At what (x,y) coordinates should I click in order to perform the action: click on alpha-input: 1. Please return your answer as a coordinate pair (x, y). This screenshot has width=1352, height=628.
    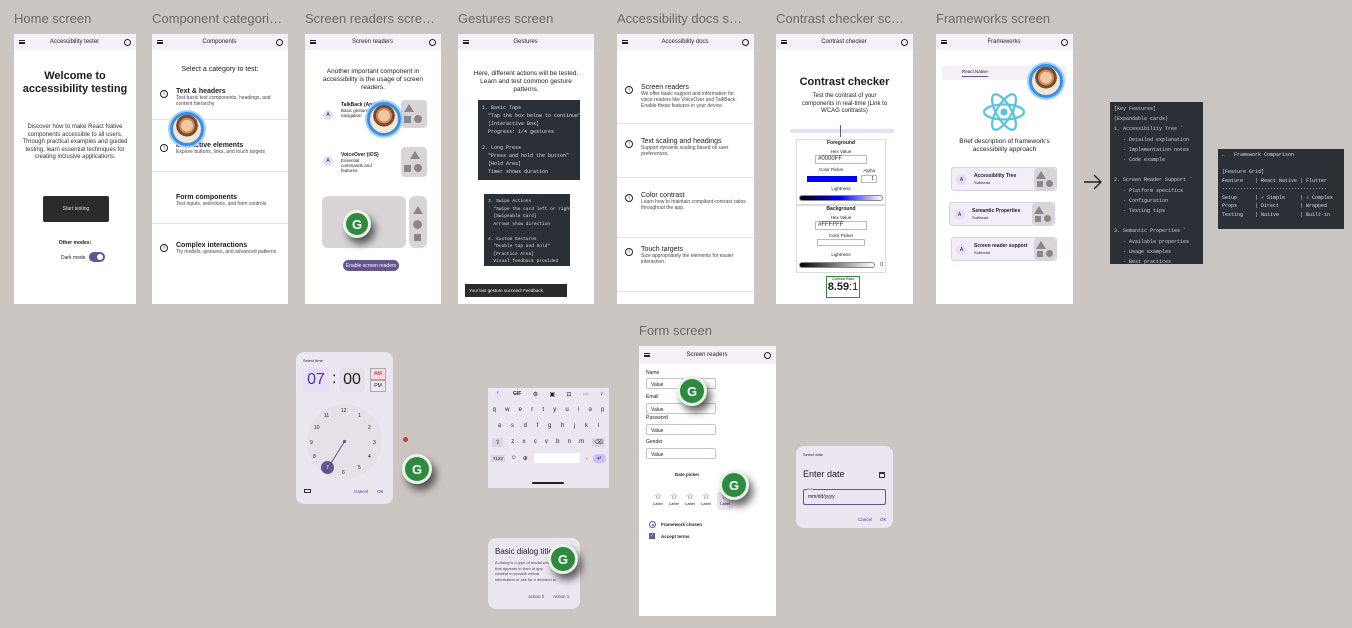
    Looking at the image, I should click on (869, 179).